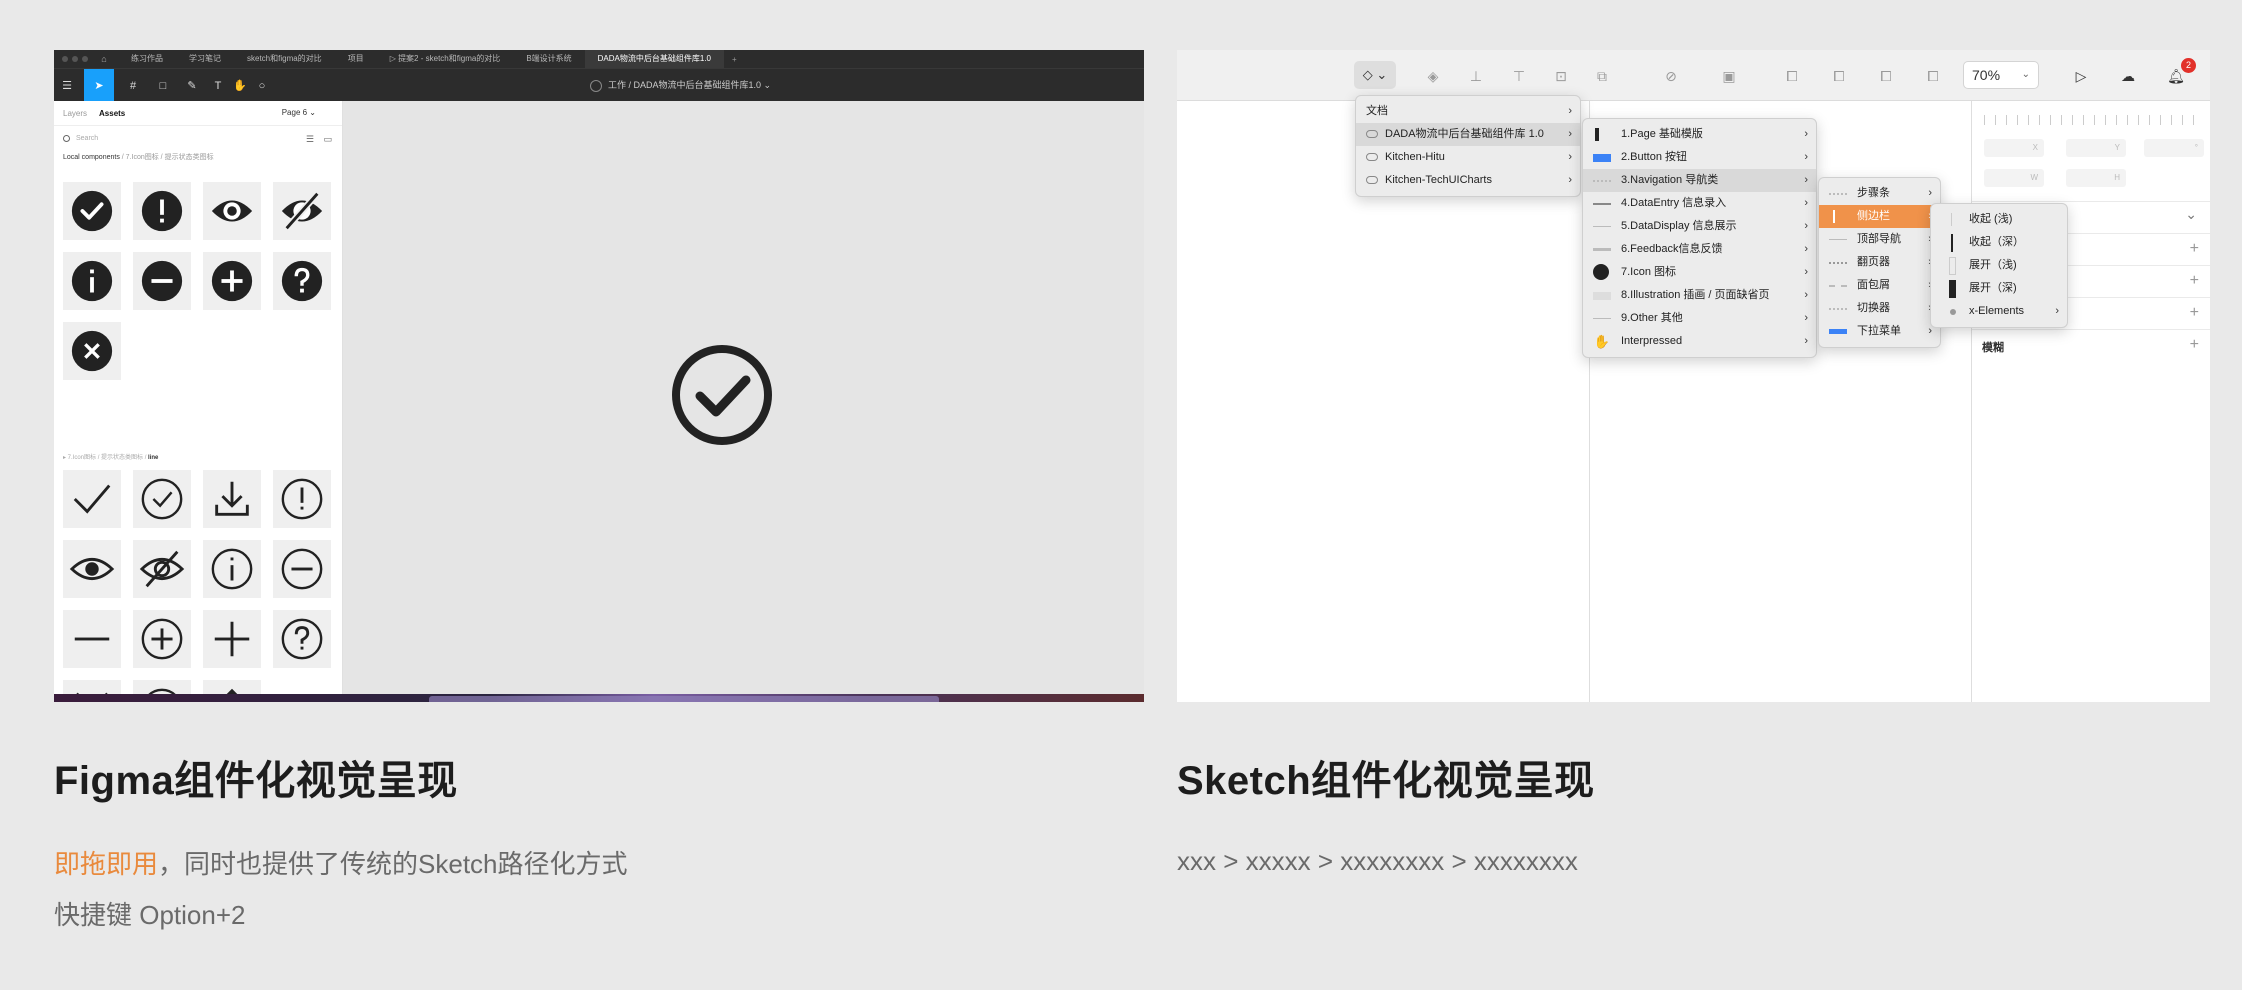  I want to click on check-circle-icon, so click(722, 395).